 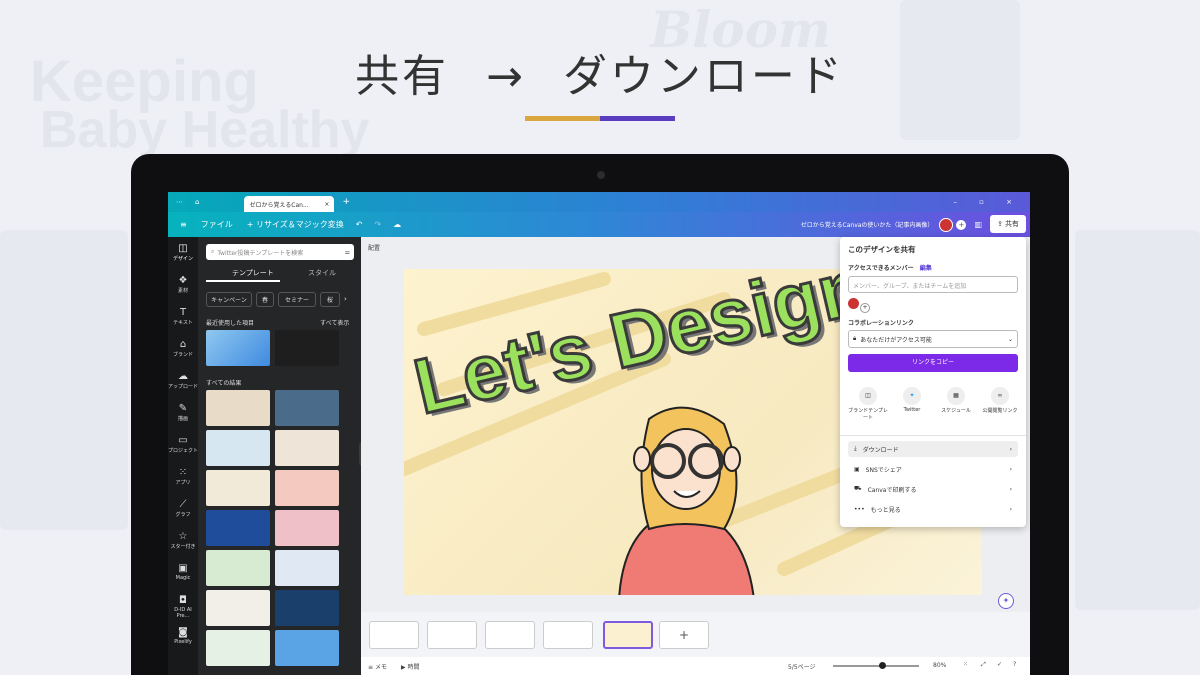 I want to click on zoom-slider, so click(x=876, y=665).